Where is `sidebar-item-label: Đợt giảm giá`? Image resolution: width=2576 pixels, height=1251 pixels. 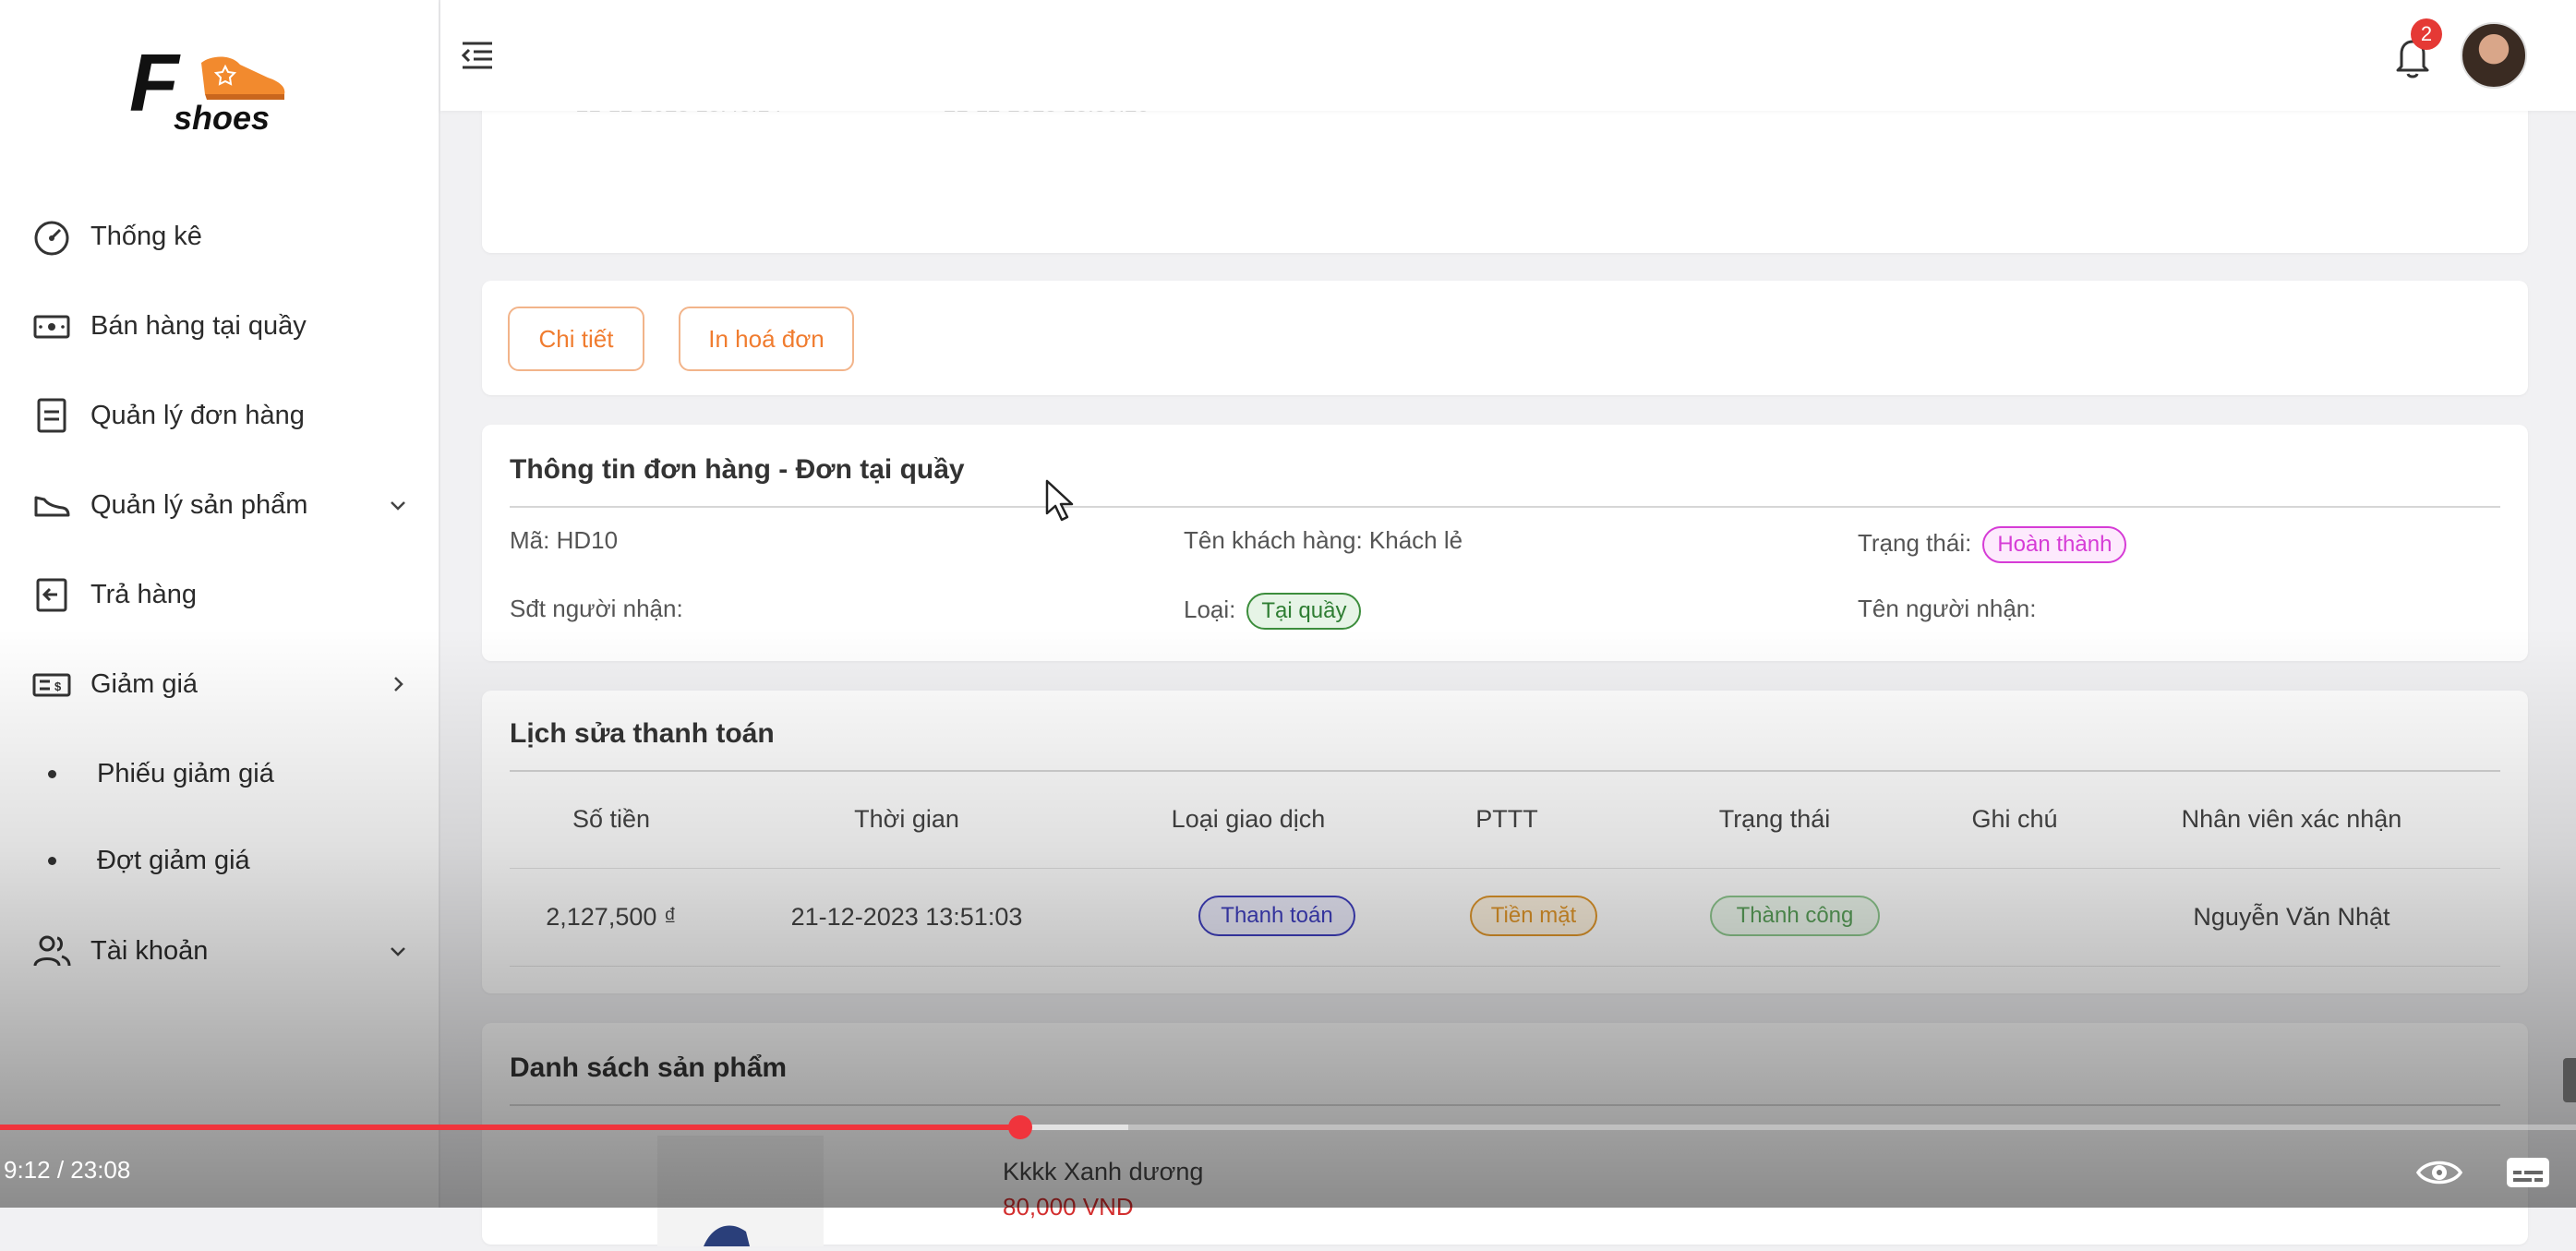 sidebar-item-label: Đợt giảm giá is located at coordinates (173, 860).